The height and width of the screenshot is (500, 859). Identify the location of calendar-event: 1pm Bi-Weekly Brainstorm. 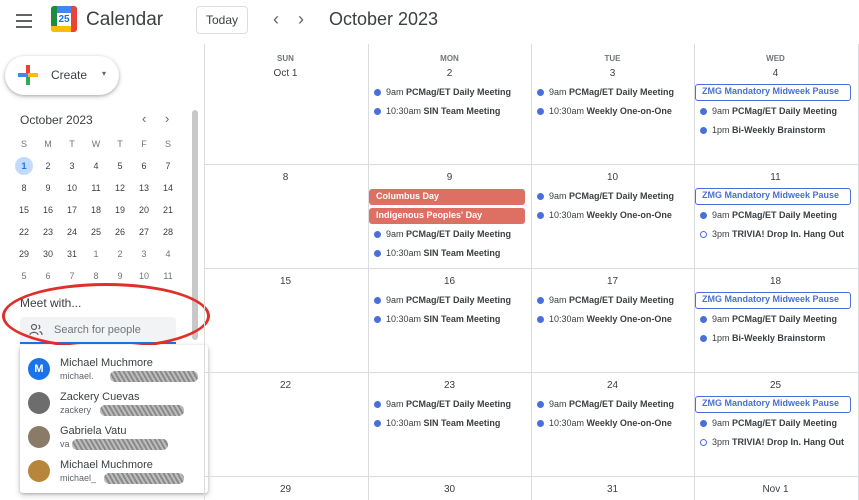
(774, 130).